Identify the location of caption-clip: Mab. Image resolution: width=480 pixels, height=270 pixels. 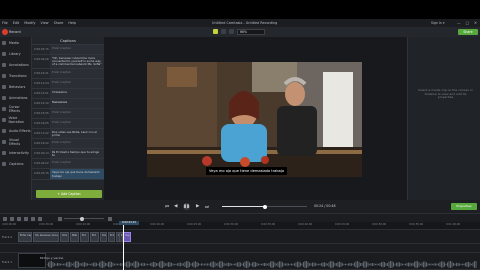
(74, 237).